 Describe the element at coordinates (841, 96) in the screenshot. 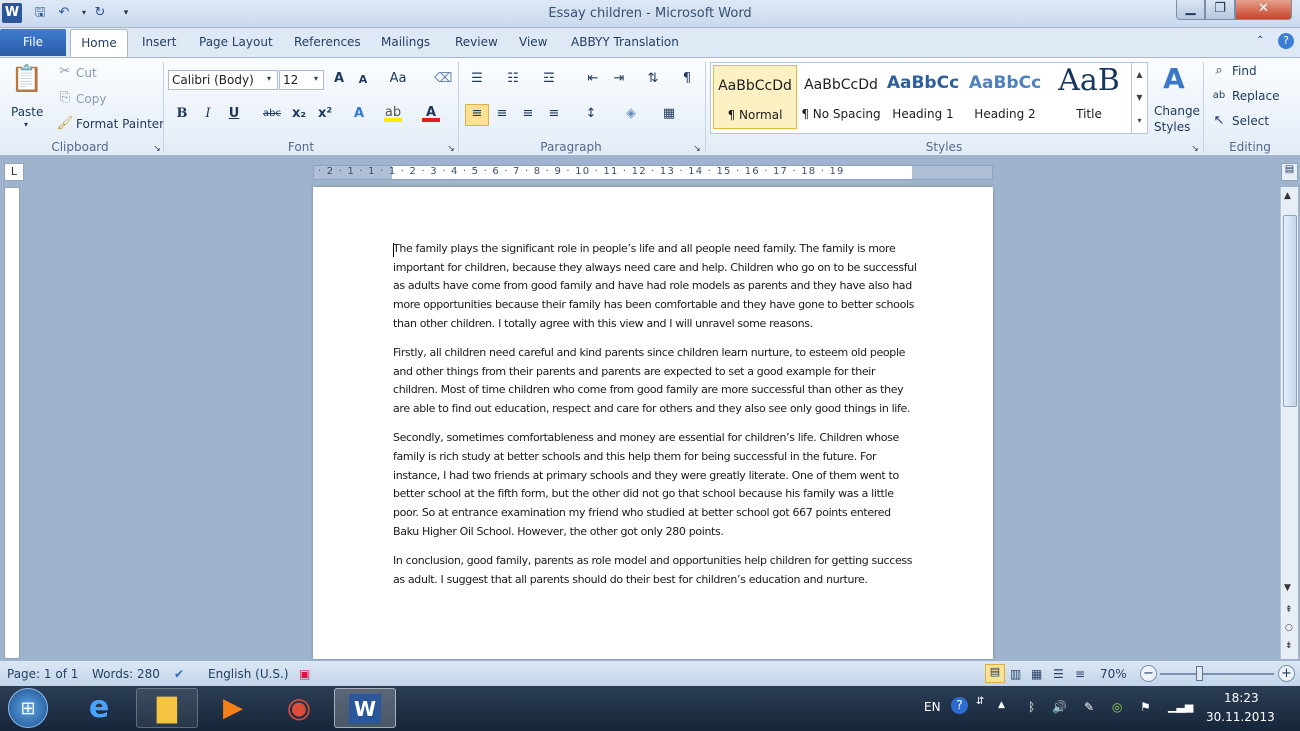

I see `style-no-spacing: AaBbCcDd ¶ No Spacing` at that location.